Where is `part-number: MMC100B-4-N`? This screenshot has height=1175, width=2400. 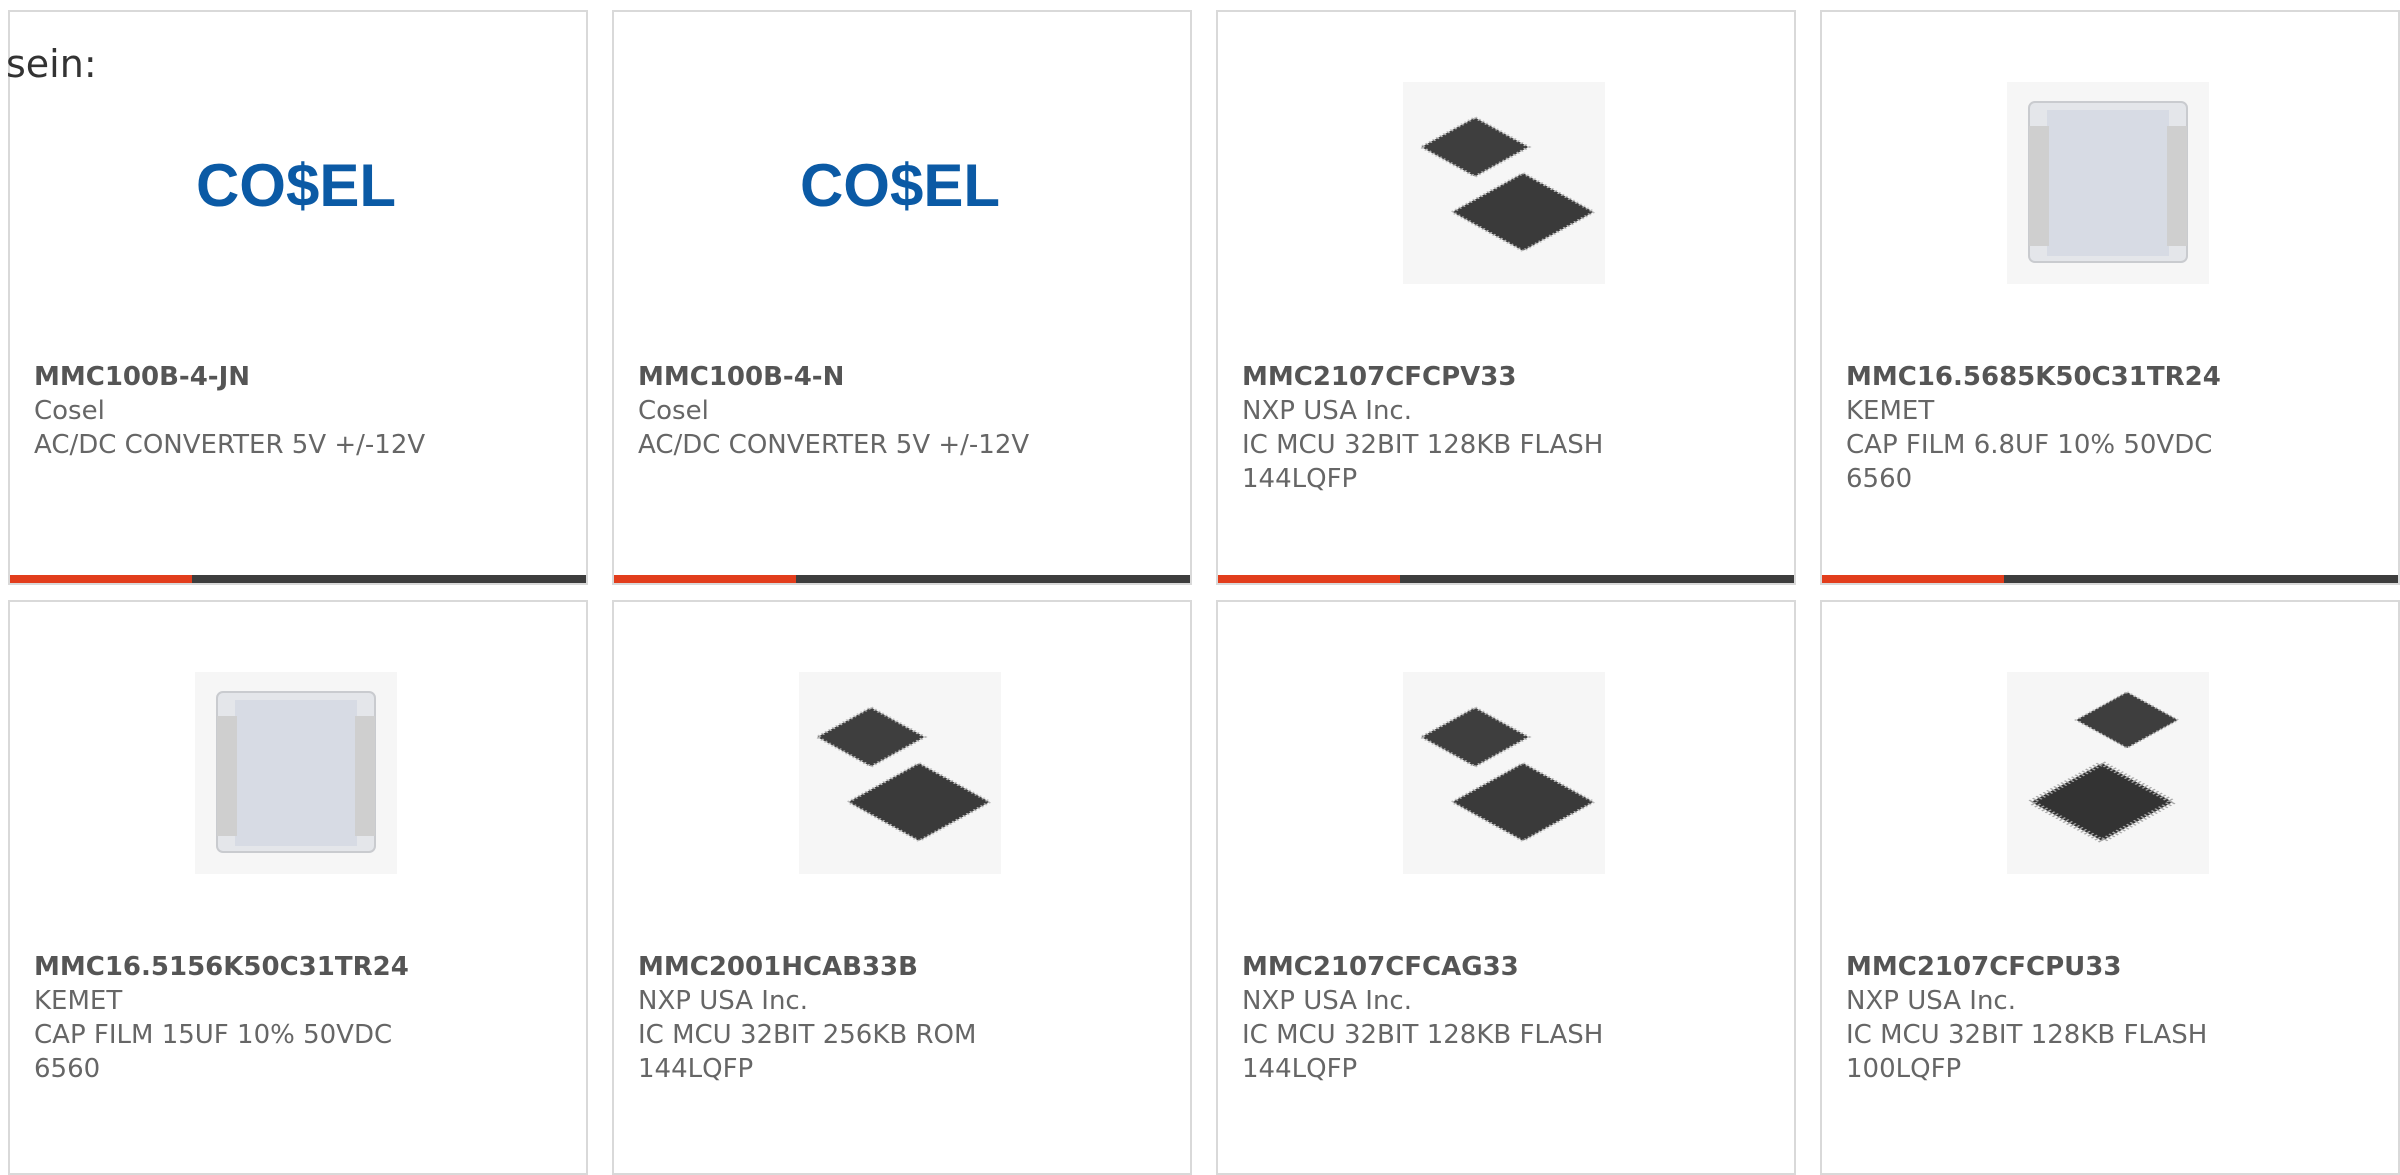
part-number: MMC100B-4-N is located at coordinates (898, 377).